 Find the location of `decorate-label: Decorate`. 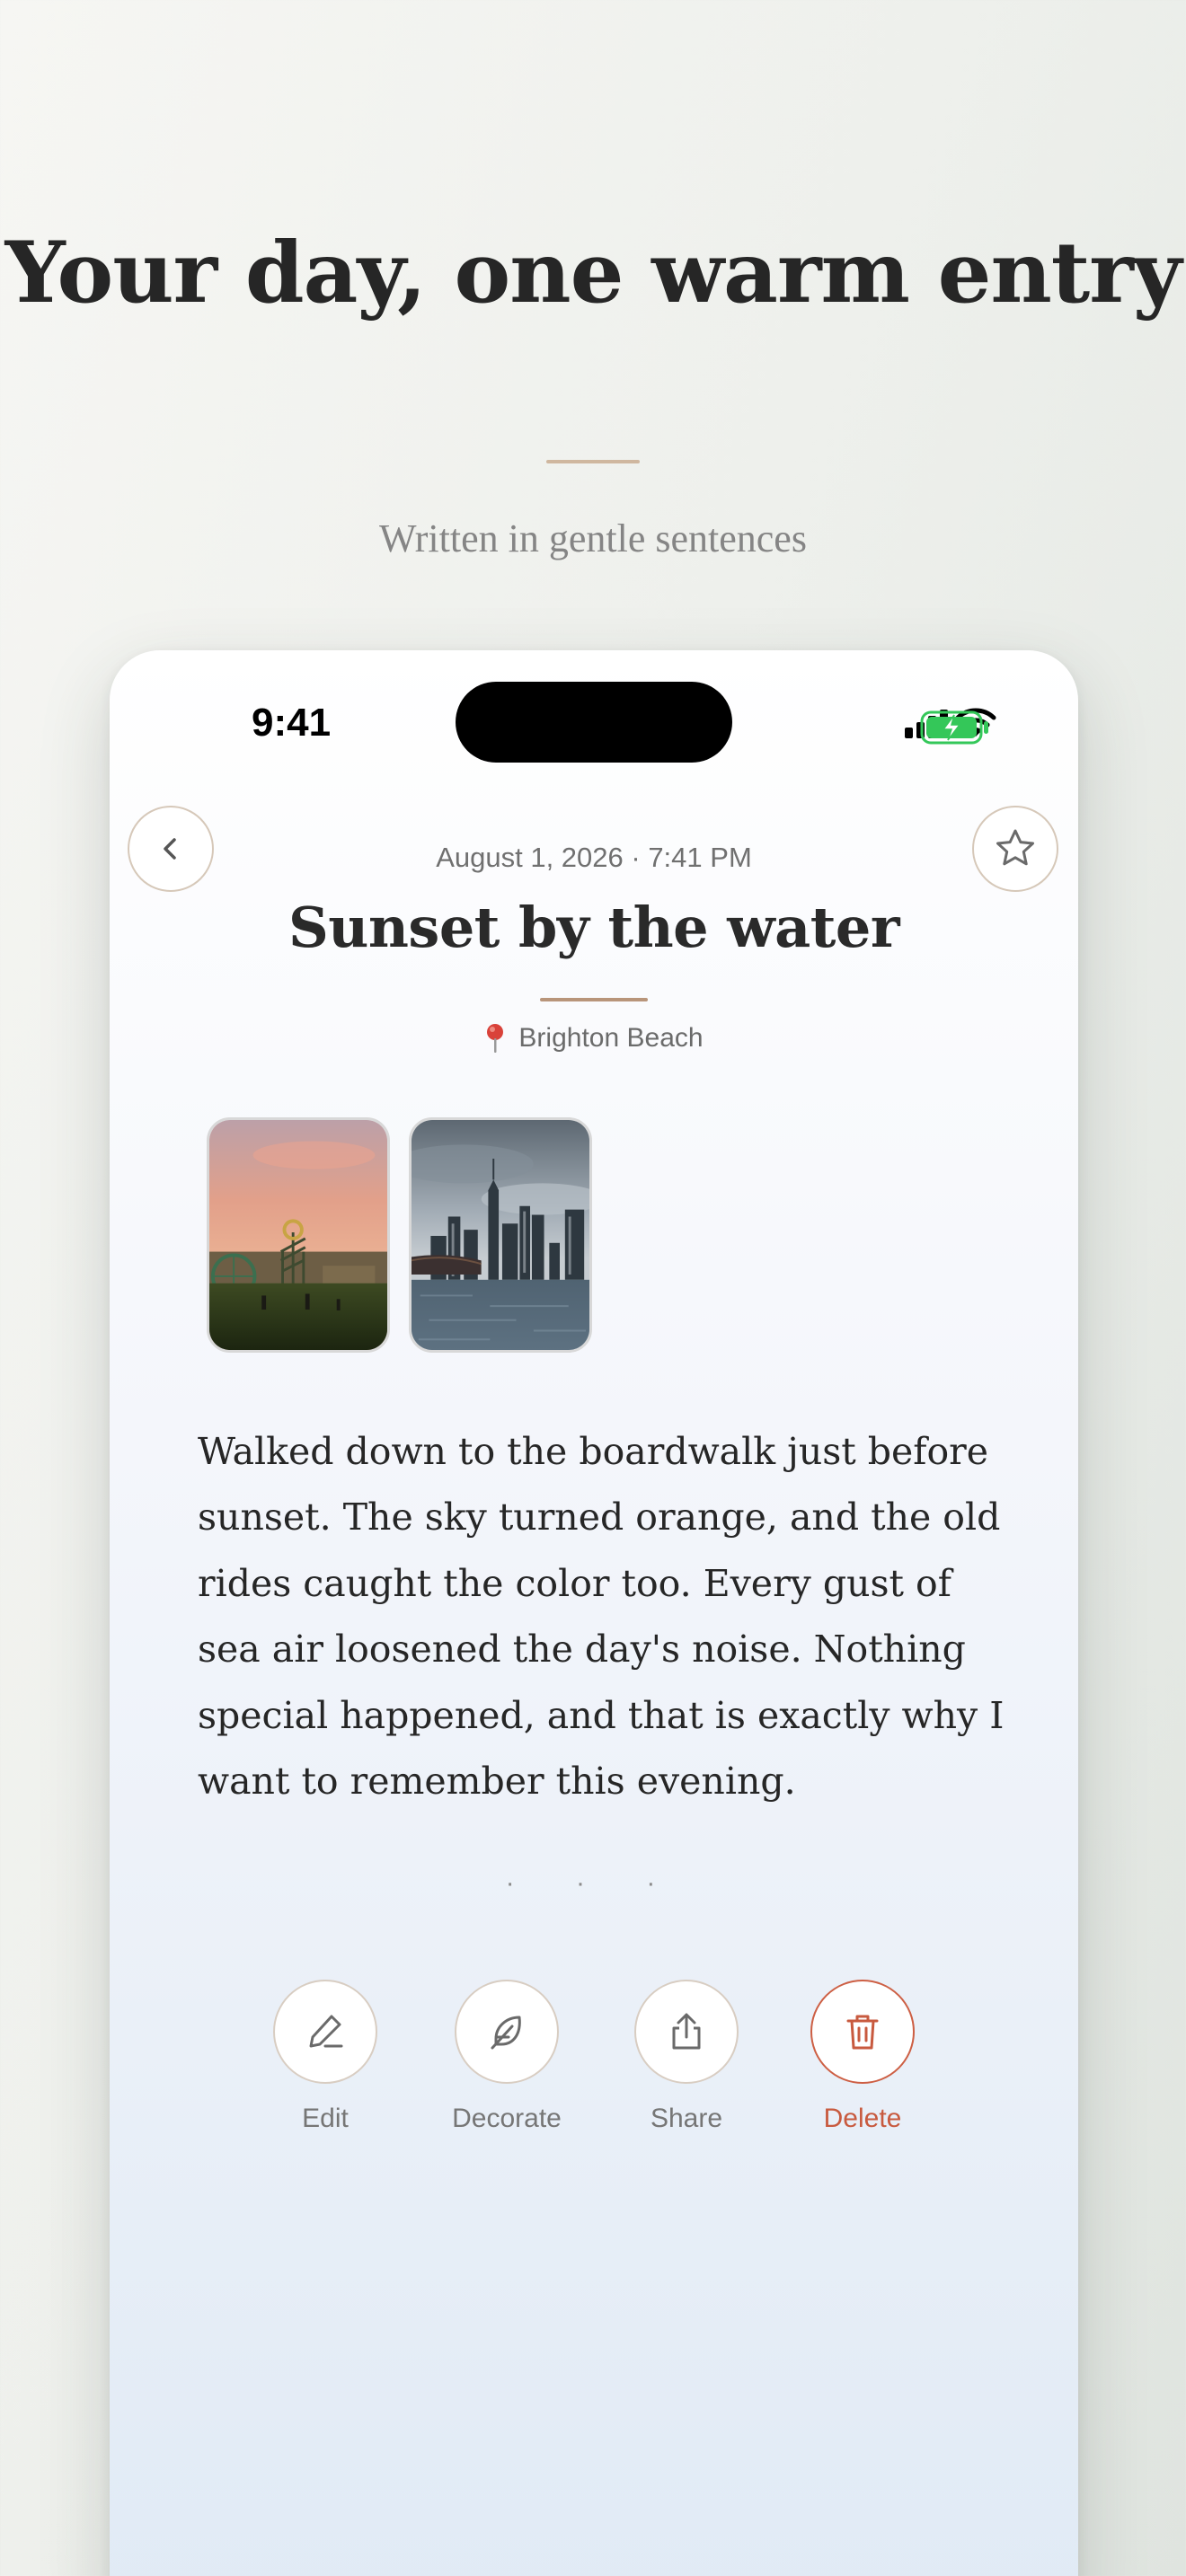

decorate-label: Decorate is located at coordinates (507, 2118).